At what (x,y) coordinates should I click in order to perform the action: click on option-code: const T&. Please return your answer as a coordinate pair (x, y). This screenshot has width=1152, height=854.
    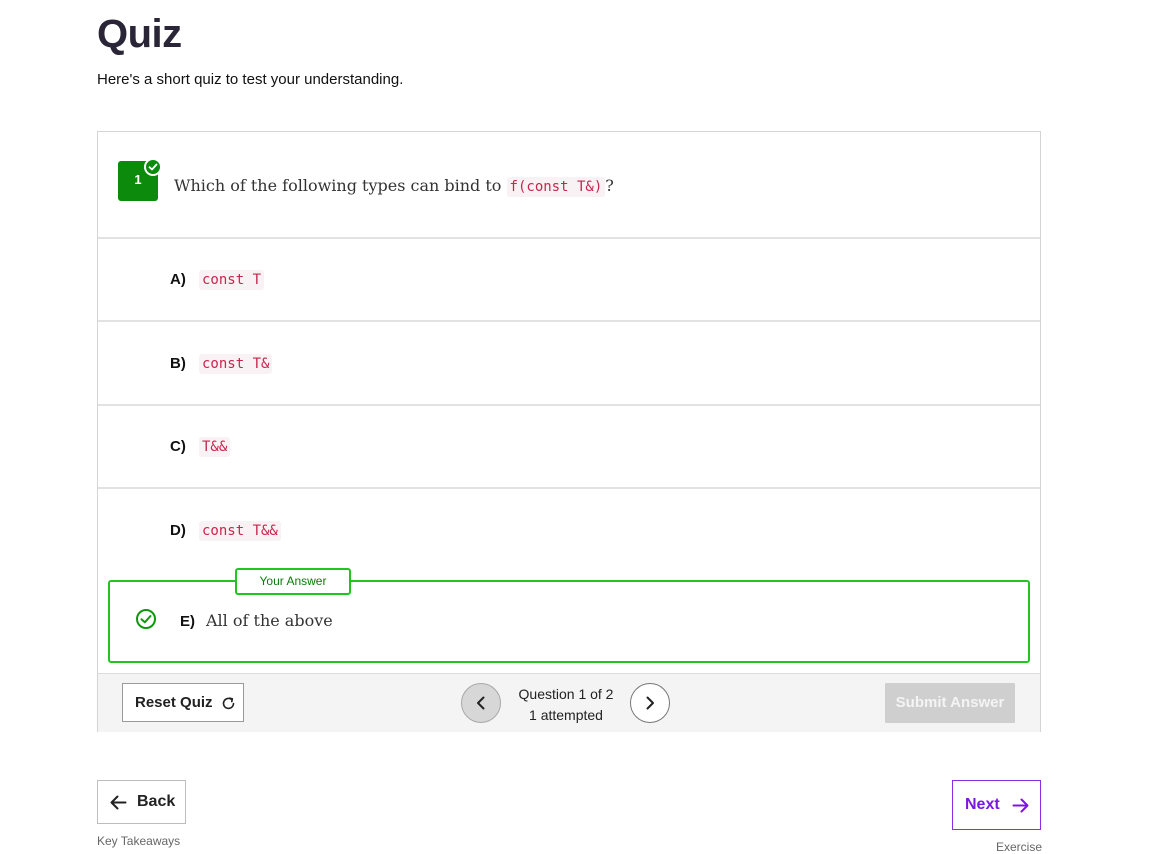
    Looking at the image, I should click on (236, 364).